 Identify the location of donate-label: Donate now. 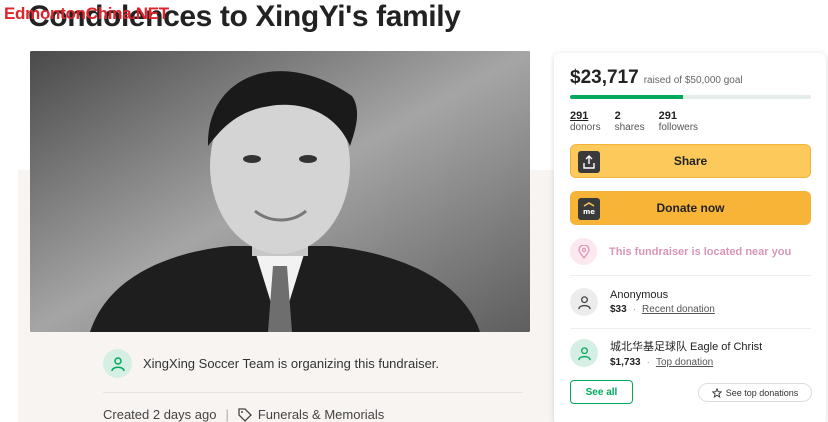
(690, 208).